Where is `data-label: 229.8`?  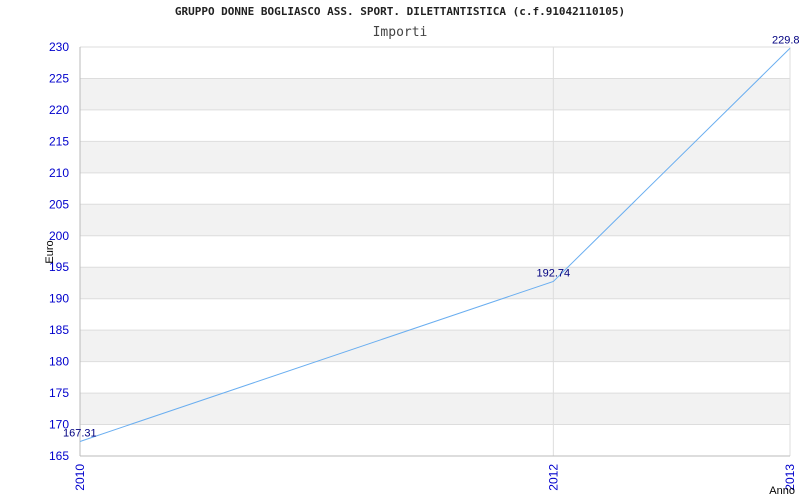 data-label: 229.8 is located at coordinates (786, 40).